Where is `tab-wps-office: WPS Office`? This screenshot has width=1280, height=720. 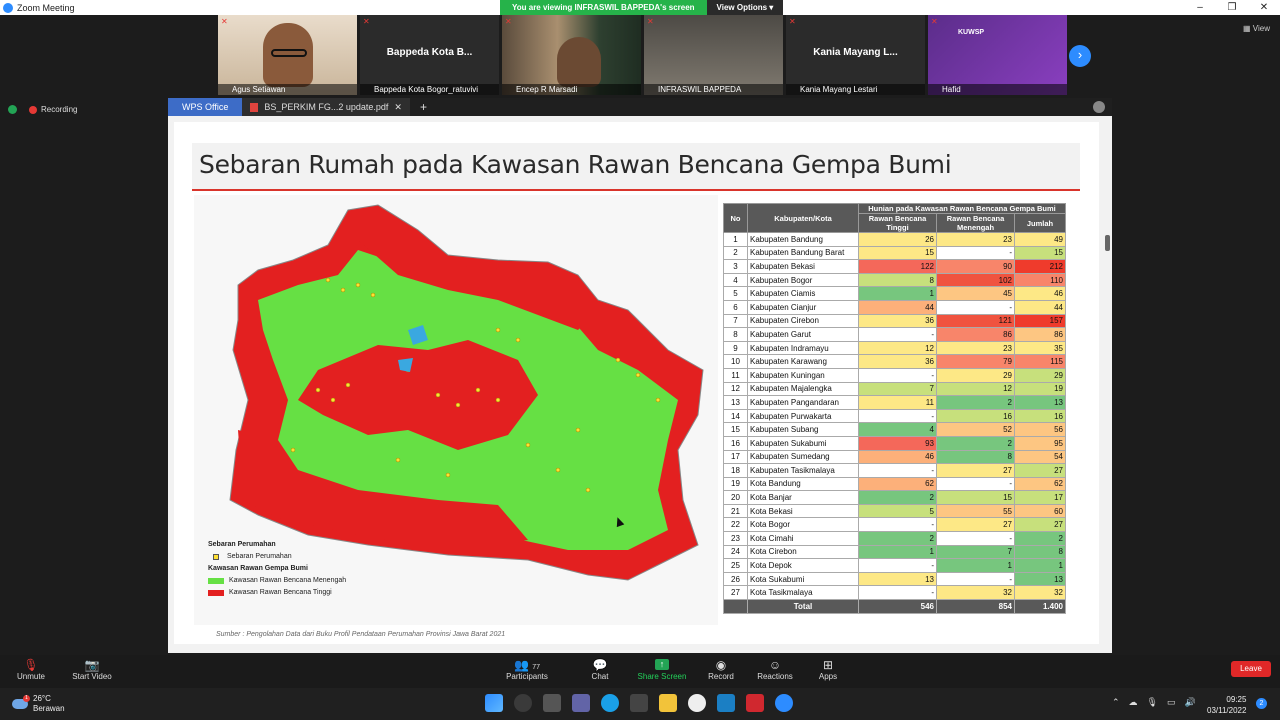
tab-wps-office: WPS Office is located at coordinates (205, 107).